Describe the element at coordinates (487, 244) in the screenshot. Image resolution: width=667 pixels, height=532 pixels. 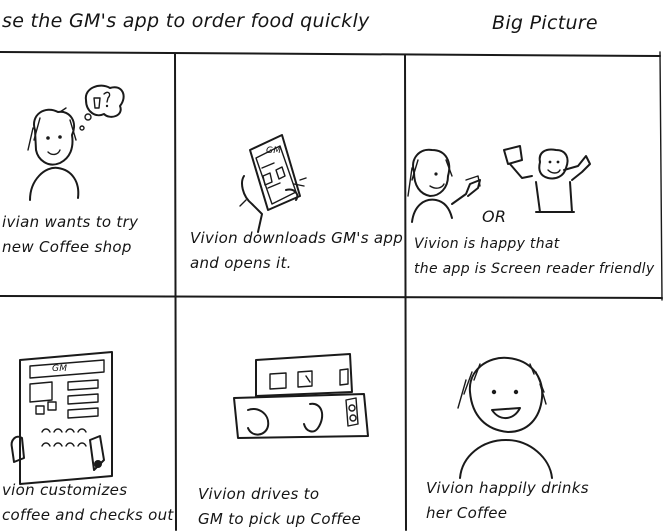
I see `panel-3-caption-line-1: Vivion is happy that` at that location.